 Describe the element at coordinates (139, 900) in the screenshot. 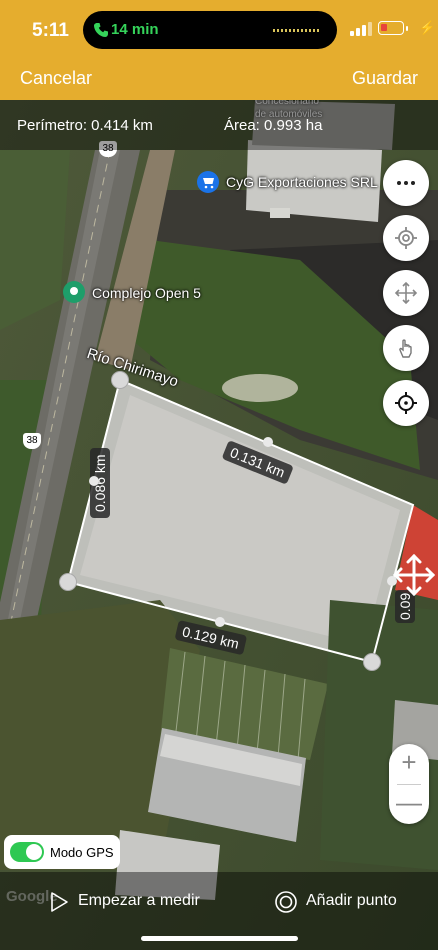

I see `start-measuring-label: Empezar a medir` at that location.